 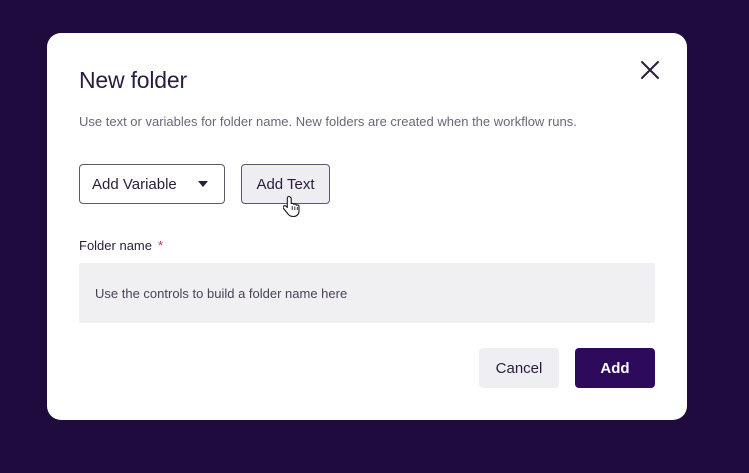 I want to click on folder-name-label: Folder name *, so click(x=121, y=245).